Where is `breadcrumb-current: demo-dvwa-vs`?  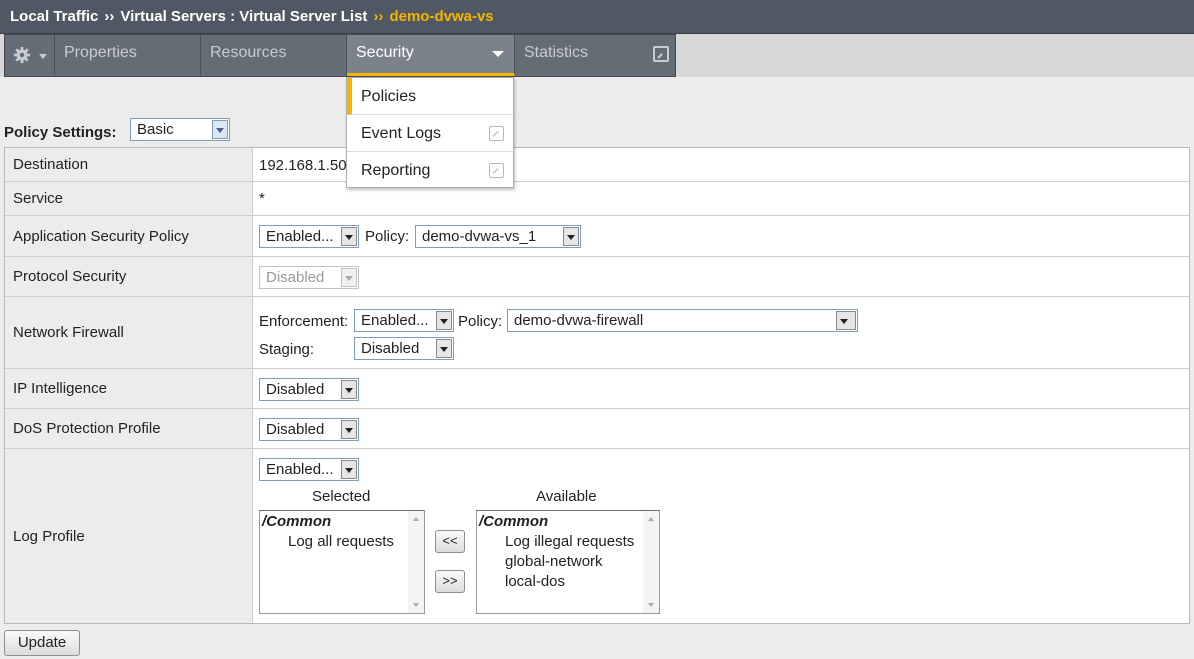
breadcrumb-current: demo-dvwa-vs is located at coordinates (441, 16).